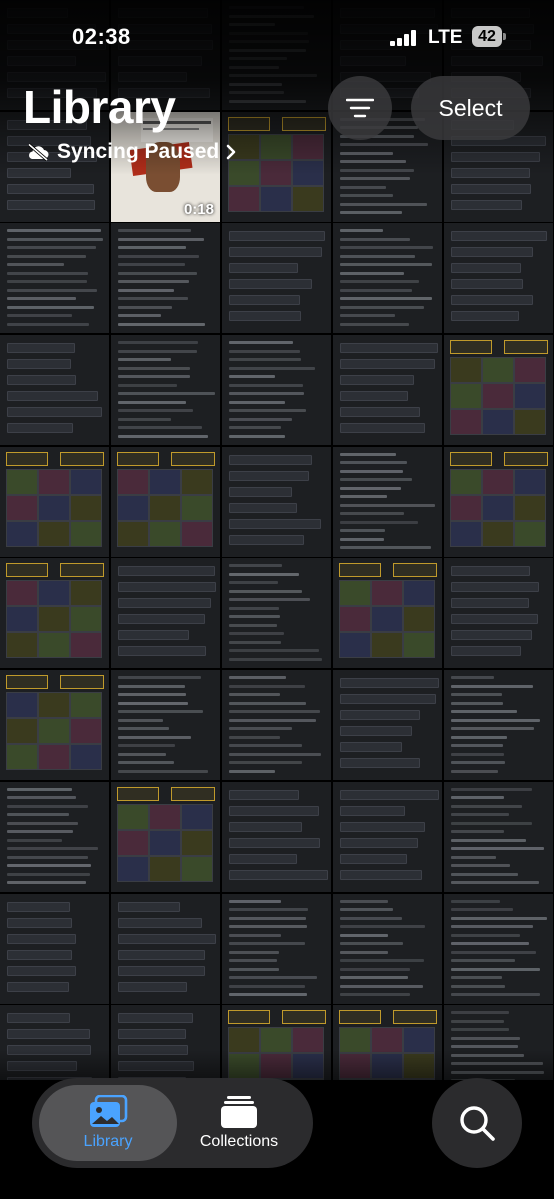 Image resolution: width=554 pixels, height=1199 pixels. Describe the element at coordinates (405, 38) in the screenshot. I see `cellular-signal-icon` at that location.